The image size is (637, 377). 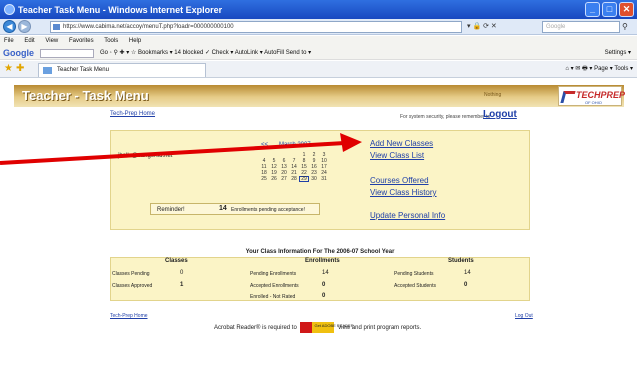 What do you see at coordinates (351, 142) in the screenshot?
I see `arrow-head` at bounding box center [351, 142].